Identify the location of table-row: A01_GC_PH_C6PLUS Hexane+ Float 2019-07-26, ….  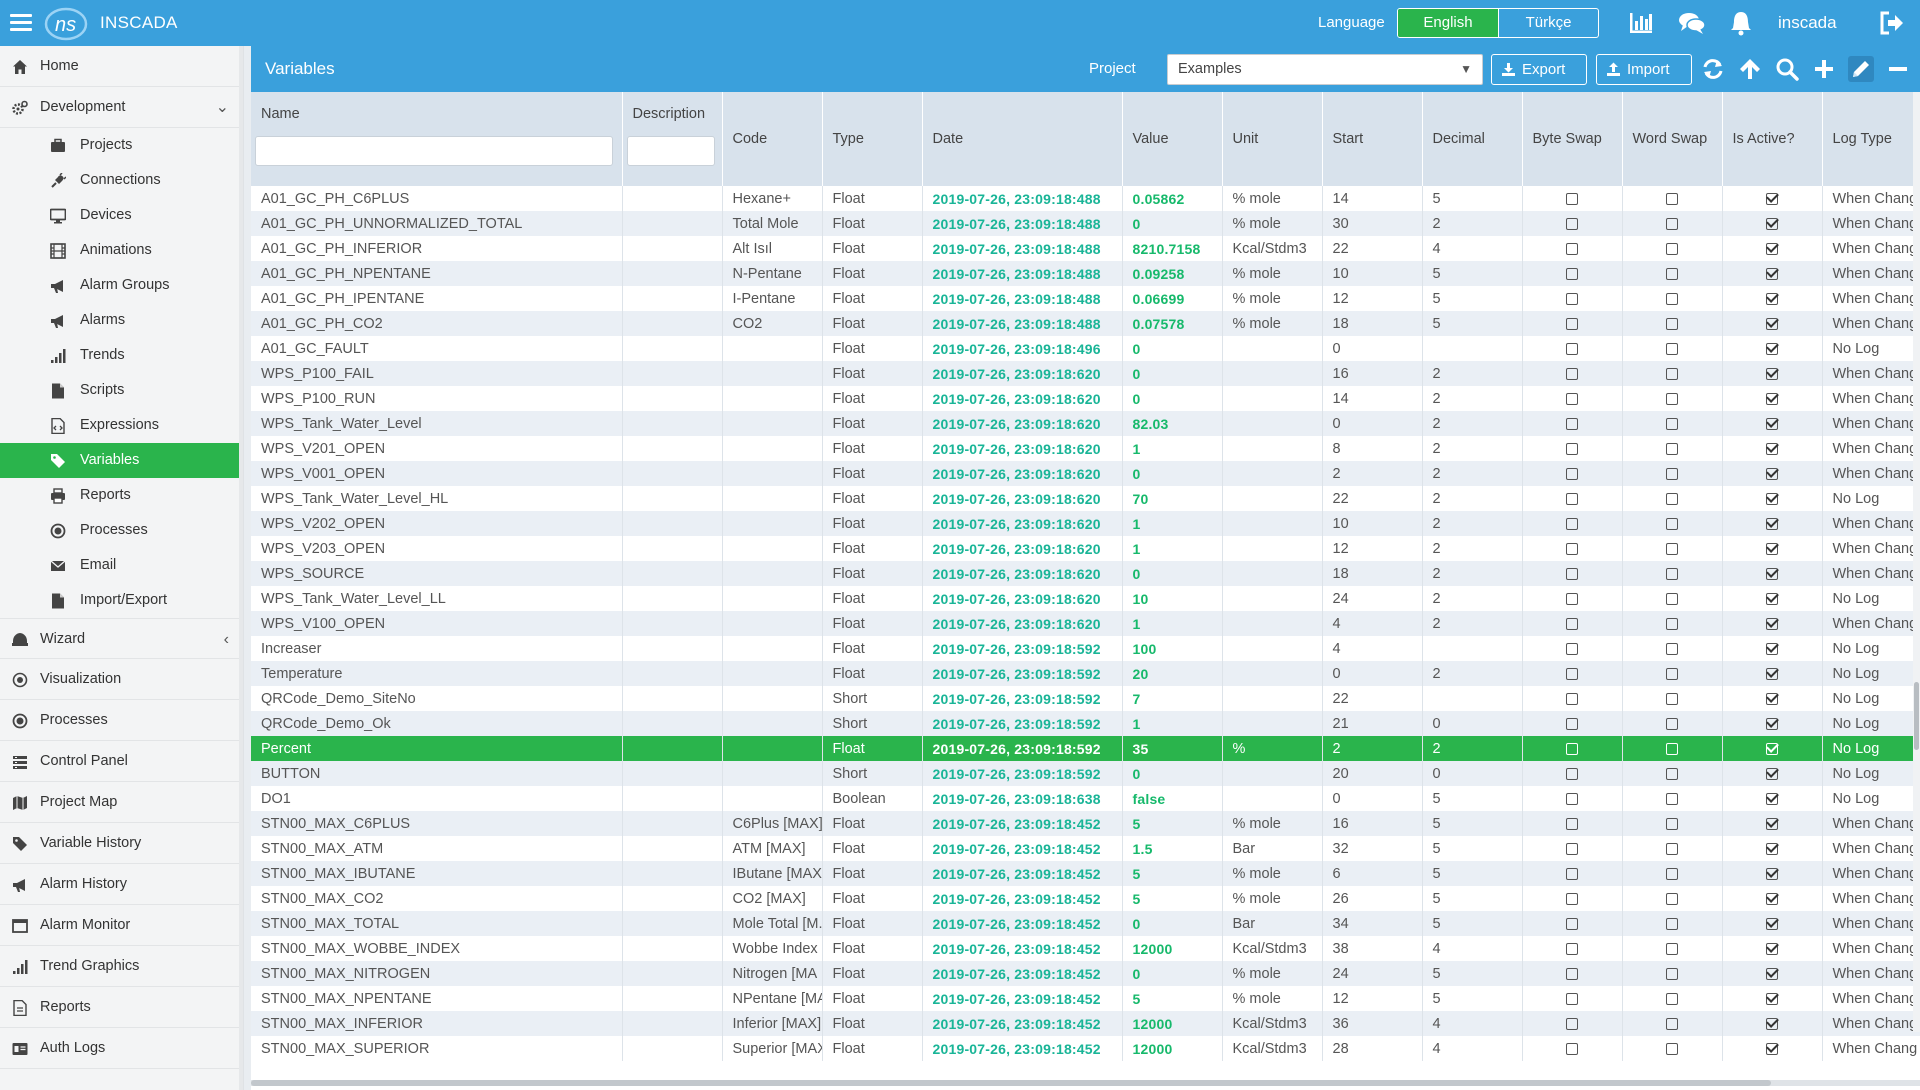
(1085, 198).